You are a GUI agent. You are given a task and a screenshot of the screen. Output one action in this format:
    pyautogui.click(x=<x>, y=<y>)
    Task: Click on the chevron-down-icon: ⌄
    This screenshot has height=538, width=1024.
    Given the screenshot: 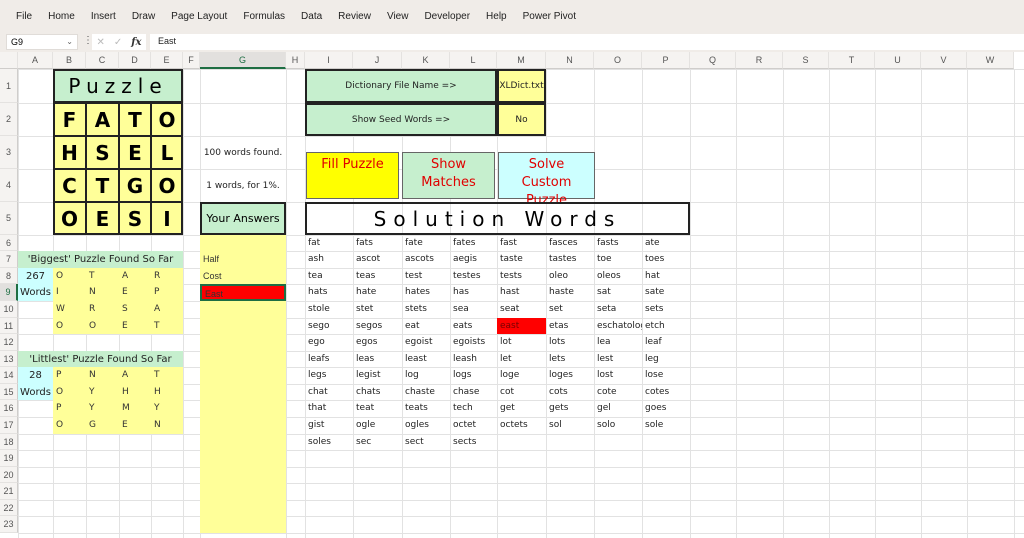 What is the action you would take?
    pyautogui.click(x=69, y=42)
    